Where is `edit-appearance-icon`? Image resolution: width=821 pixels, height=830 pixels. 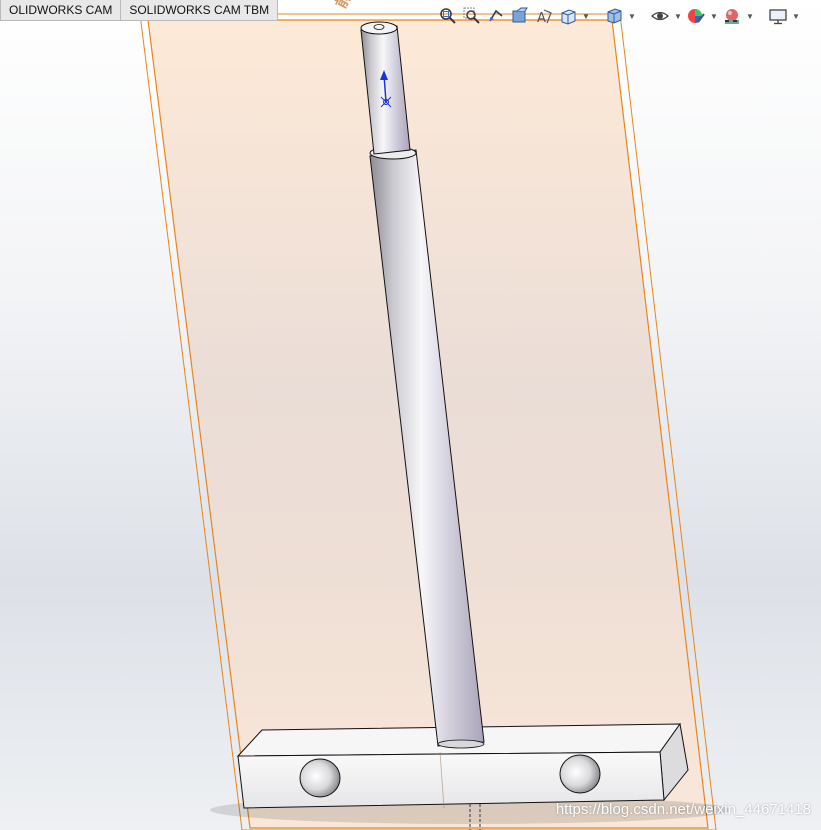 edit-appearance-icon is located at coordinates (696, 16).